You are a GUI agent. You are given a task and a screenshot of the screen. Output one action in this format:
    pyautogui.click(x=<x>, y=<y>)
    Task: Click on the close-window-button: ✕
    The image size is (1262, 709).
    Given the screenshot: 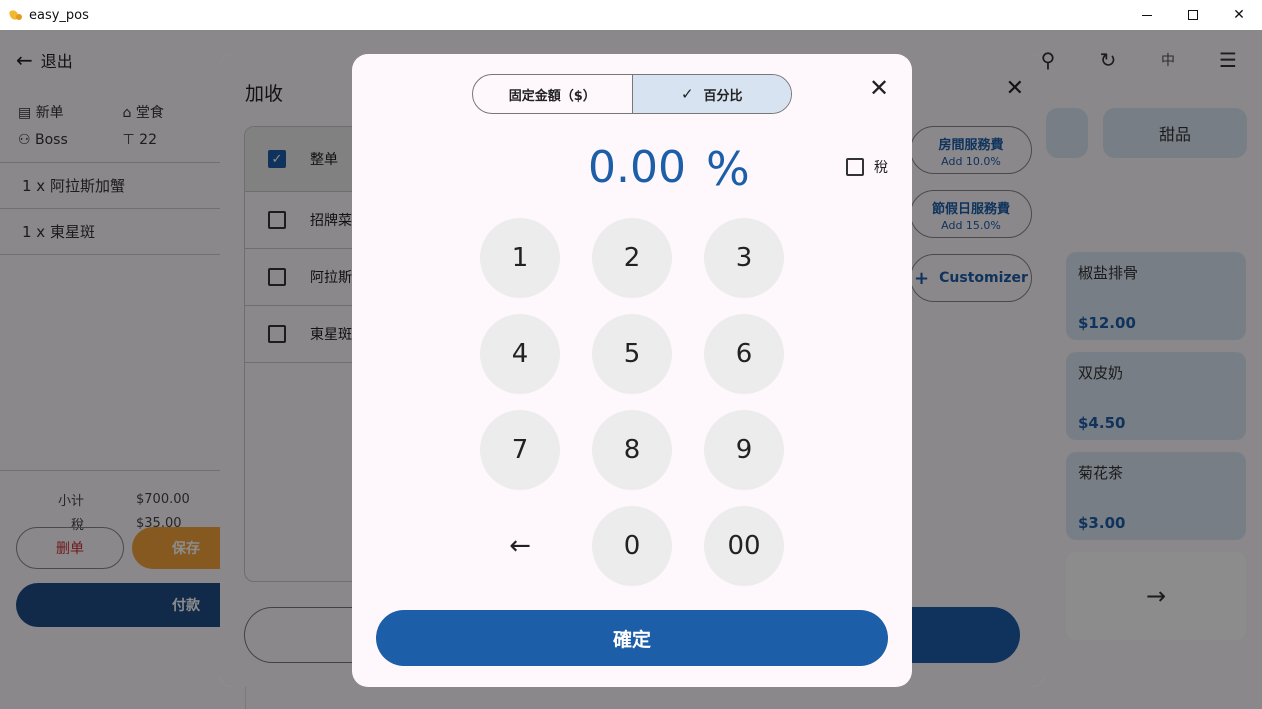 What is the action you would take?
    pyautogui.click(x=1239, y=15)
    